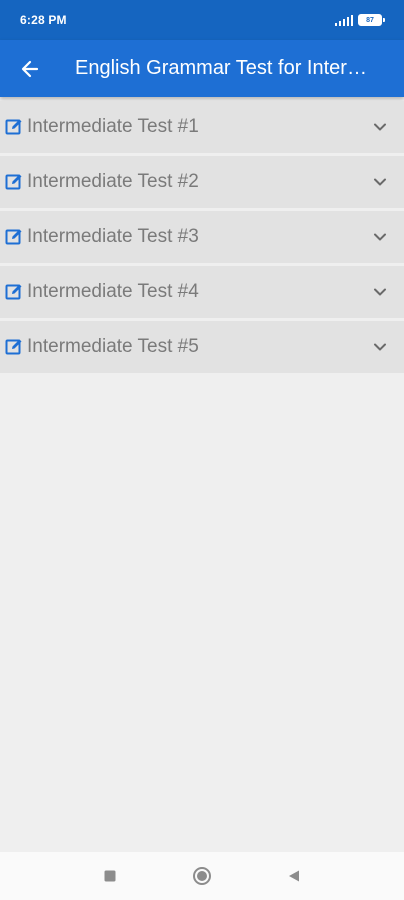 This screenshot has height=900, width=404. I want to click on nav-back-button, so click(294, 876).